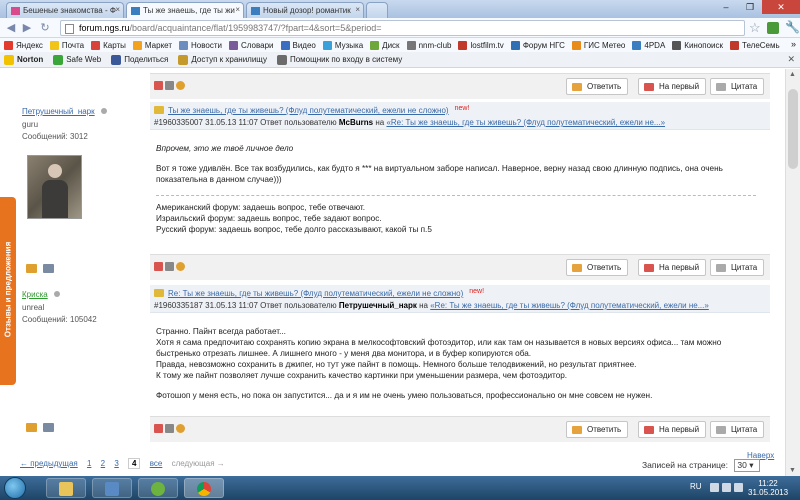 The height and width of the screenshot is (500, 800). What do you see at coordinates (773, 28) in the screenshot?
I see `extension-icon` at bounding box center [773, 28].